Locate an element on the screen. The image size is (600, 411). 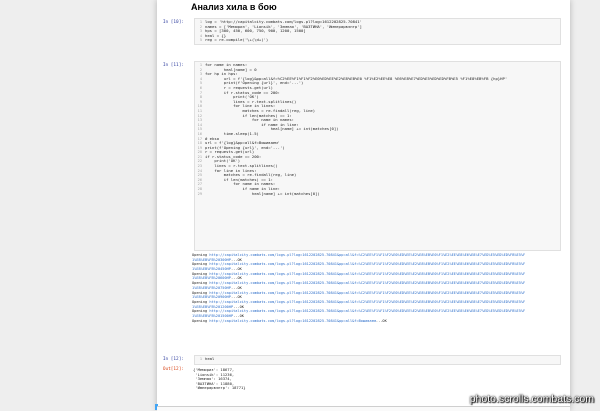
line-number: 1 is located at coordinates (200, 359).